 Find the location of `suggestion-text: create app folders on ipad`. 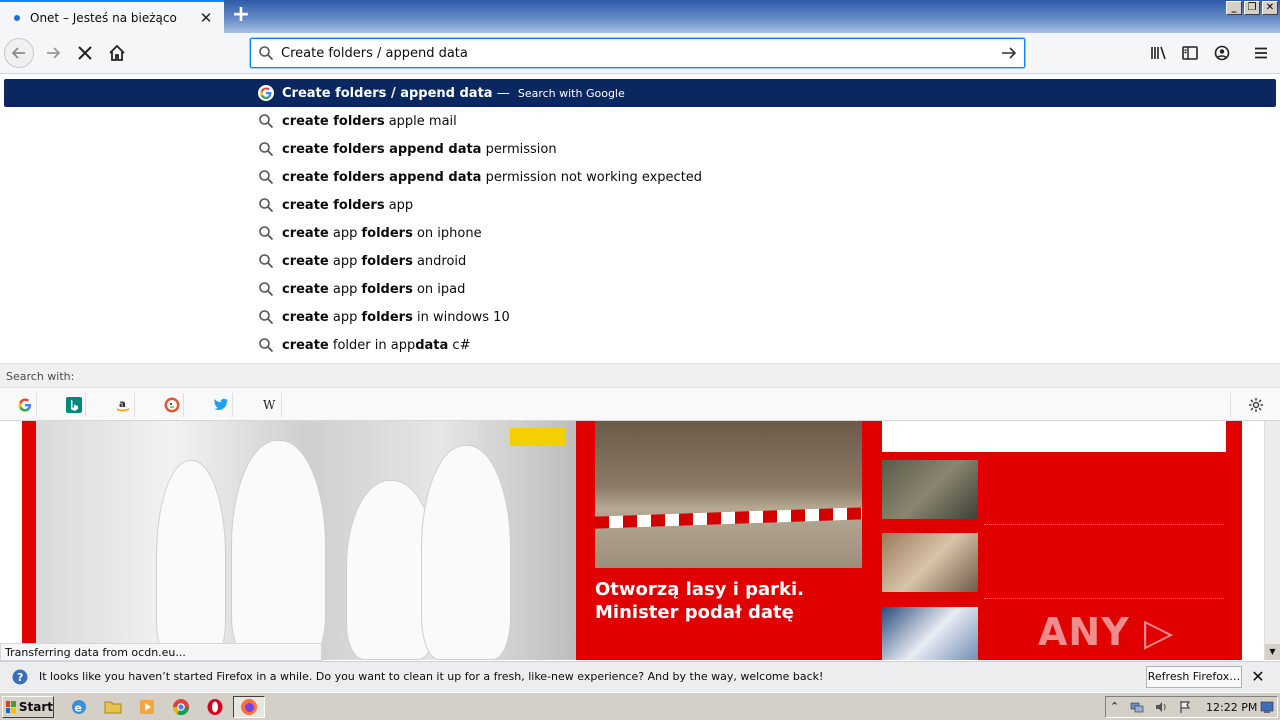

suggestion-text: create app folders on ipad is located at coordinates (373, 289).